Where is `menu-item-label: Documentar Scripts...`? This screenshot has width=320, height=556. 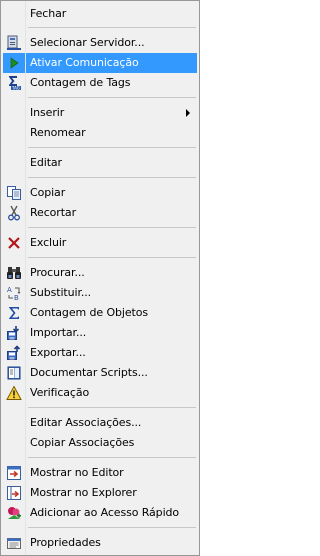
menu-item-label: Documentar Scripts... is located at coordinates (89, 372).